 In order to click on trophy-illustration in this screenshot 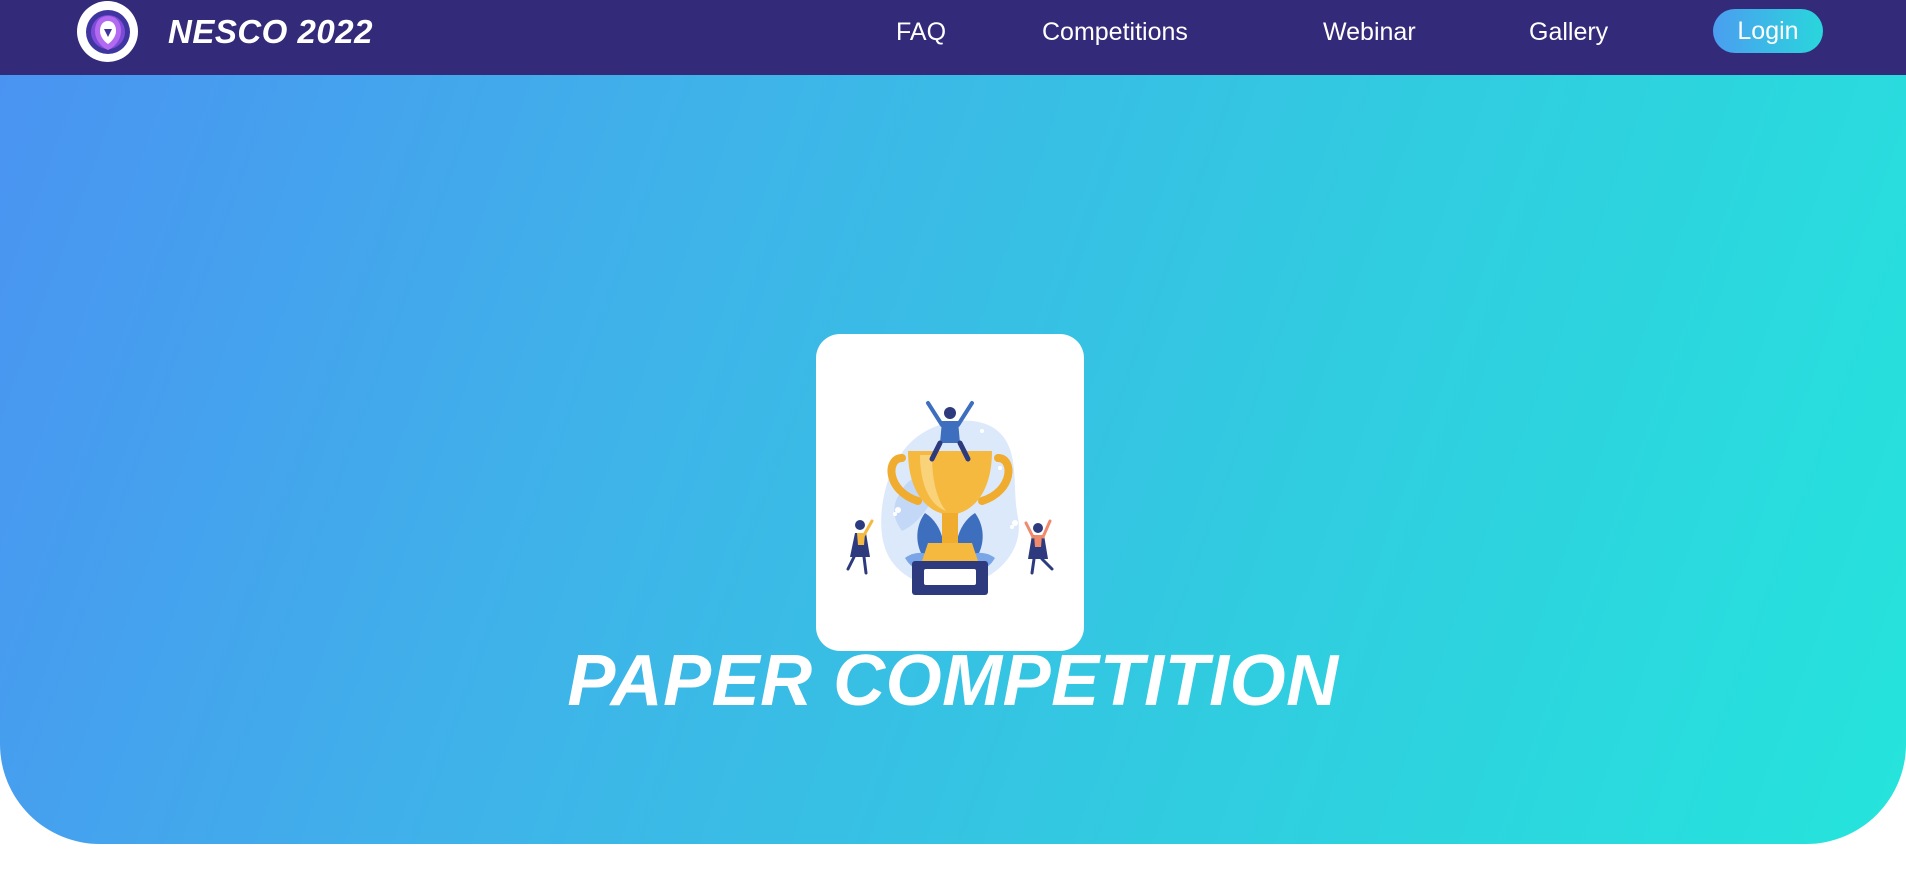, I will do `click(950, 497)`.